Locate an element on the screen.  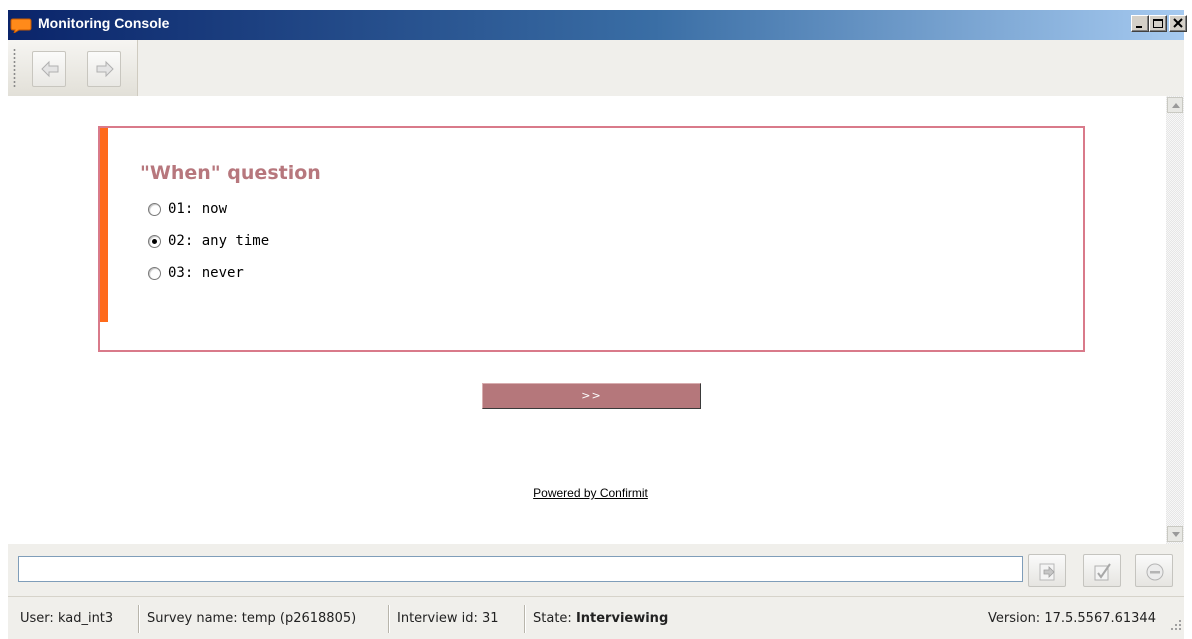
chevron-up-icon is located at coordinates (1176, 105).